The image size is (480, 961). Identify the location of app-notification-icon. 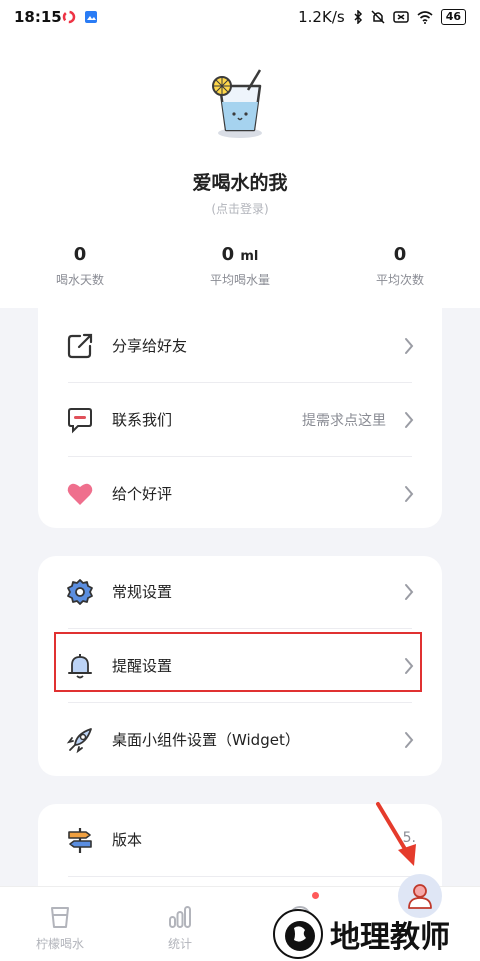
(69, 17).